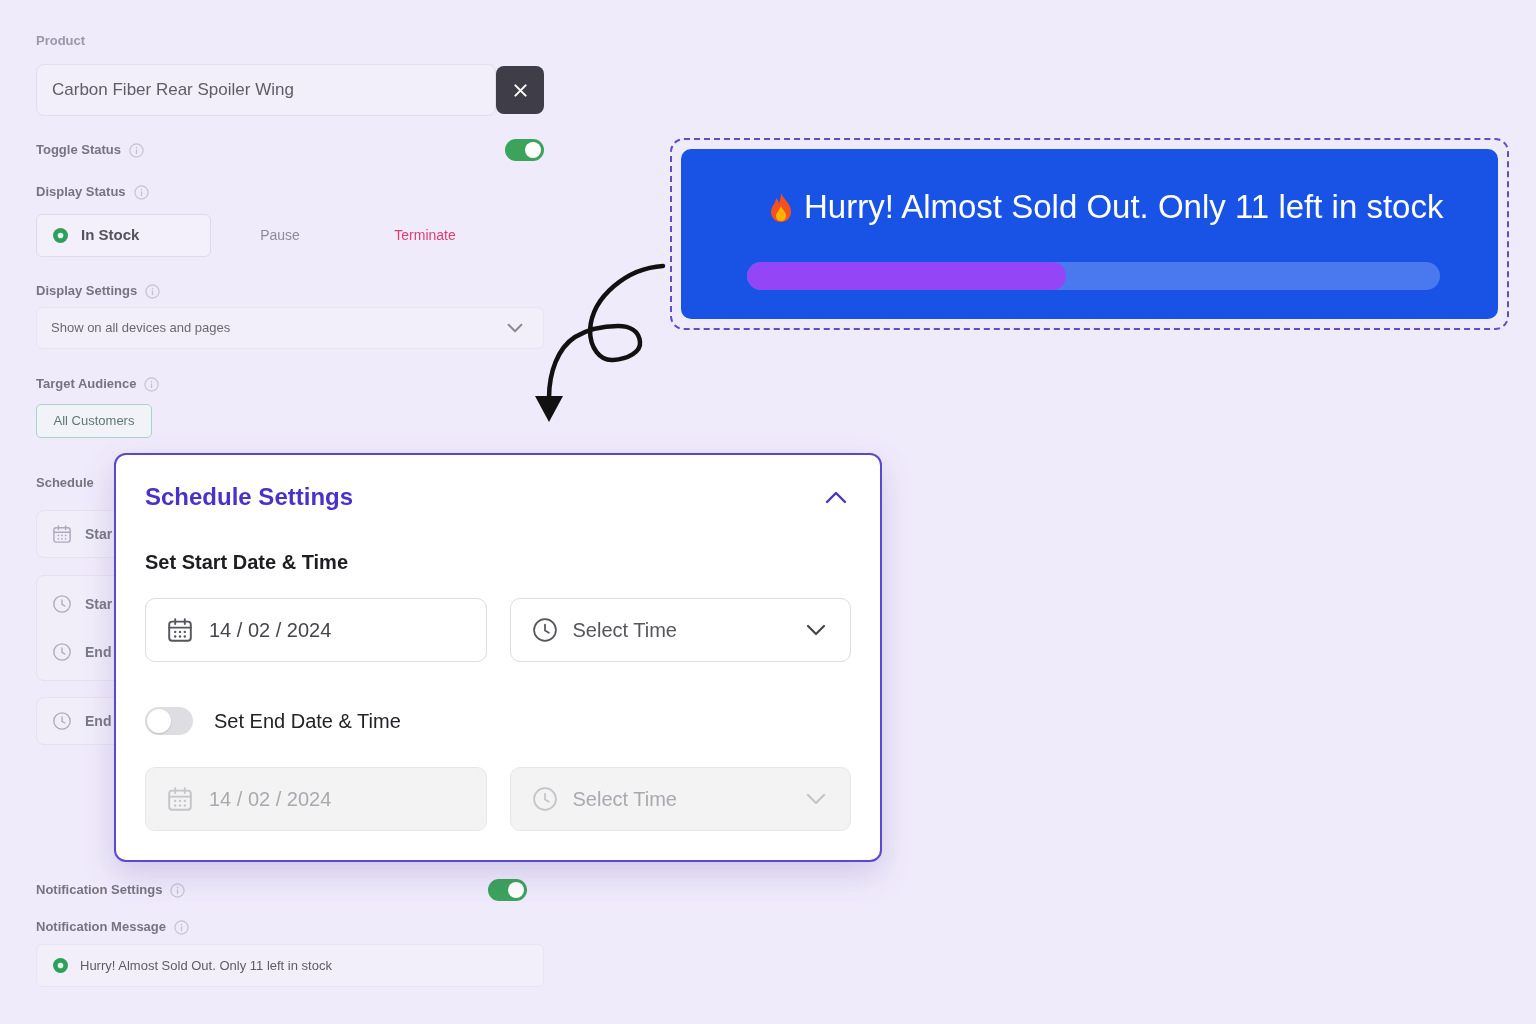 This screenshot has height=1024, width=1536. I want to click on toggle-label: Set End Date & Time, so click(307, 721).